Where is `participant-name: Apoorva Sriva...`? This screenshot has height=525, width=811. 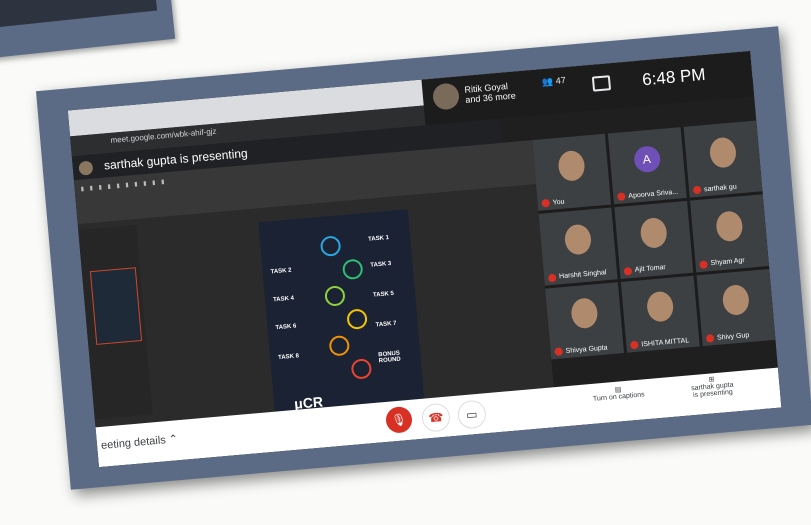
participant-name: Apoorva Sriva... is located at coordinates (647, 195).